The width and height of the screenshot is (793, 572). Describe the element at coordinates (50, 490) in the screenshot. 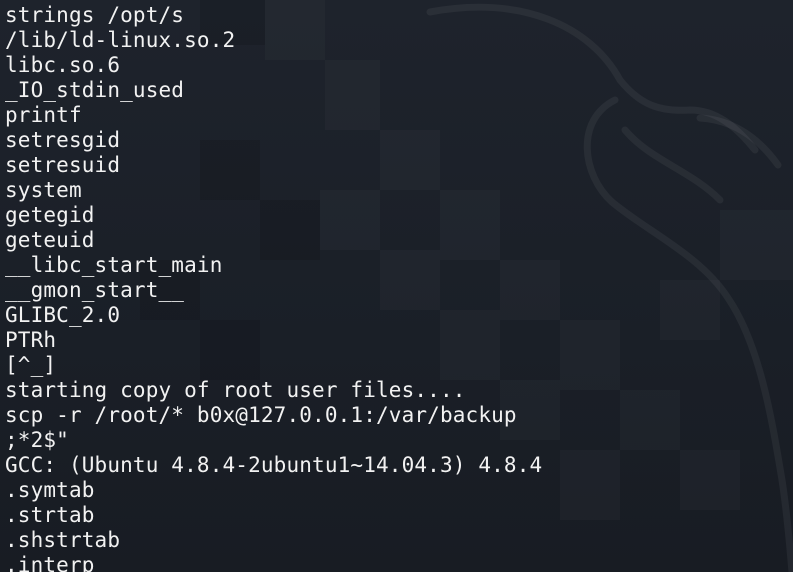

I see `terminal-output-line: .symtab` at that location.